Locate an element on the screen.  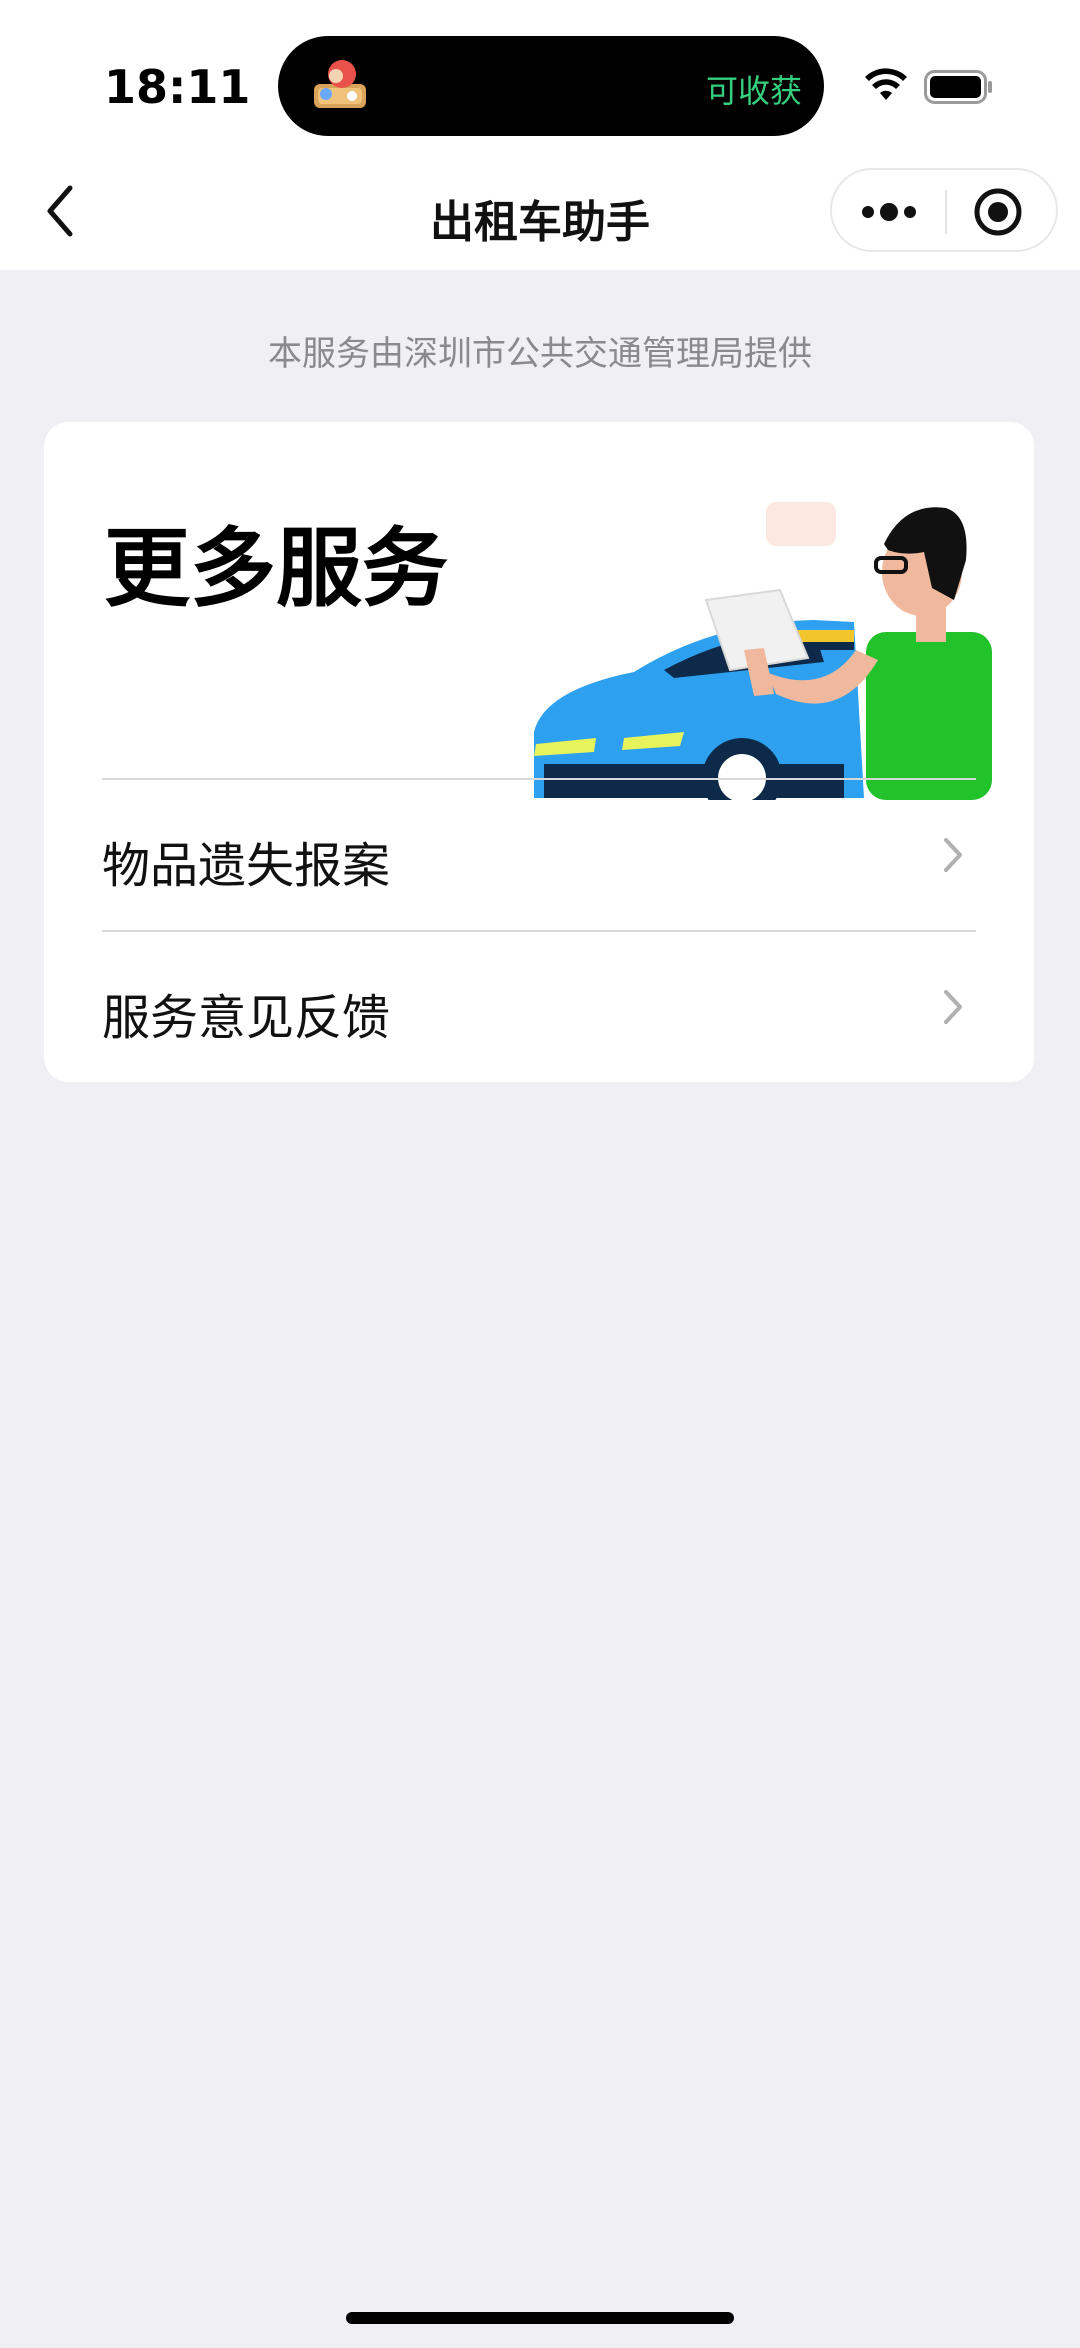
battery-icon is located at coordinates (958, 87).